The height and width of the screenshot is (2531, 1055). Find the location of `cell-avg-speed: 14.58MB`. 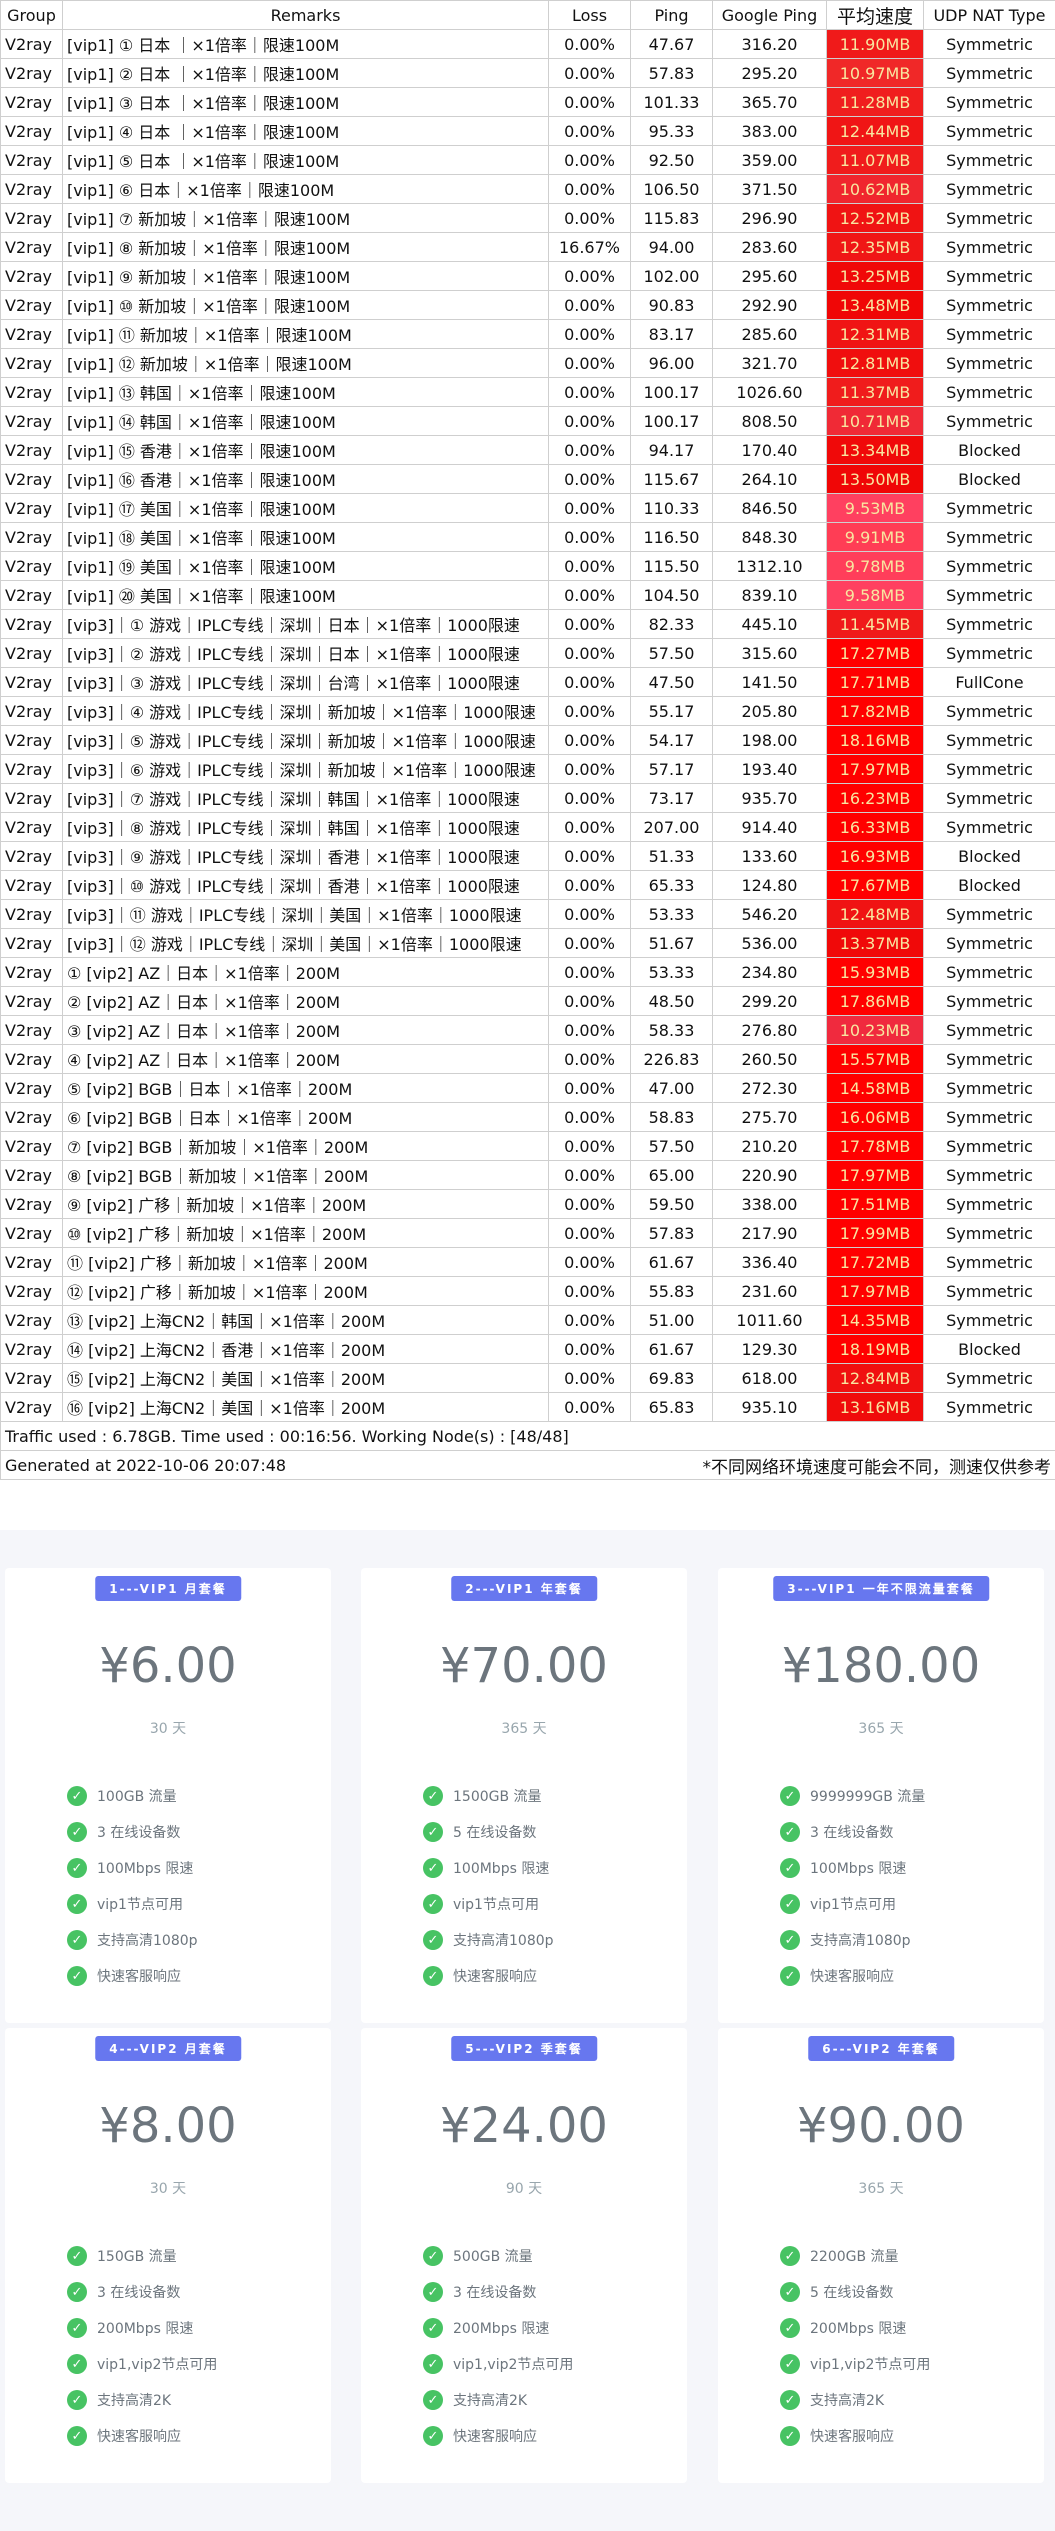

cell-avg-speed: 14.58MB is located at coordinates (875, 1088).